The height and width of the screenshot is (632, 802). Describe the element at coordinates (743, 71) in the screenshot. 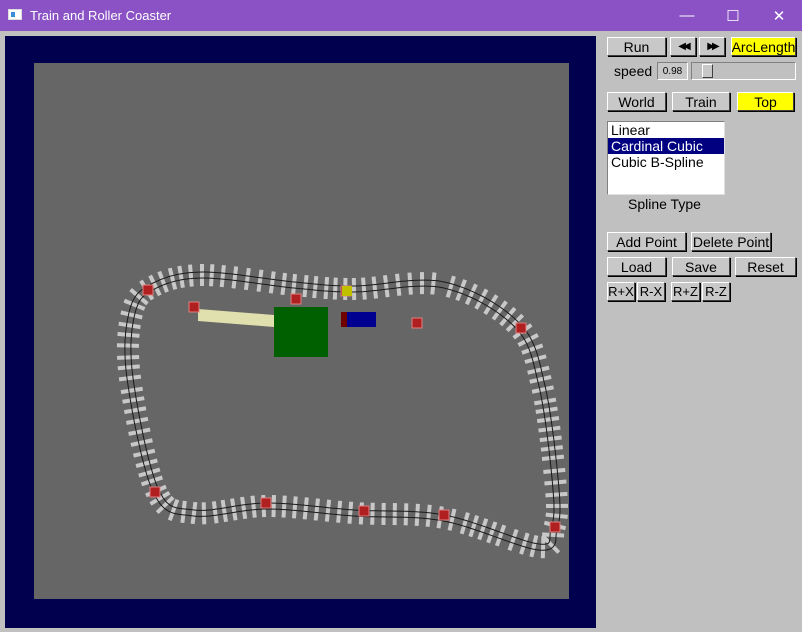

I see `speed-slider` at that location.